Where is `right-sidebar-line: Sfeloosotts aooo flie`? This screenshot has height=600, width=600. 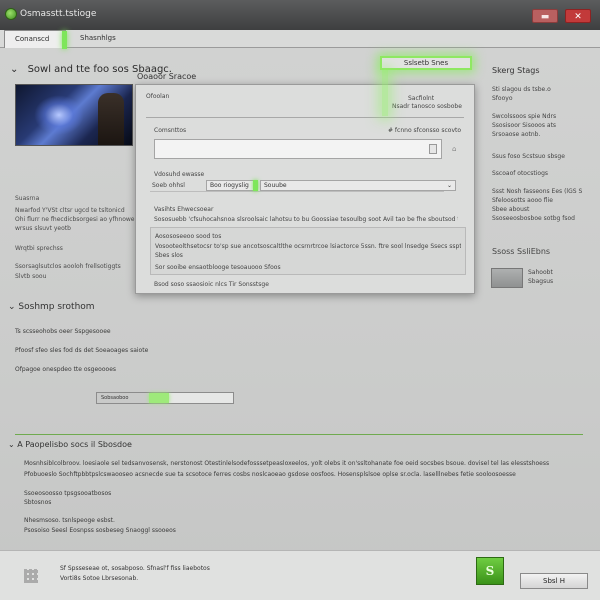
right-sidebar-line: Sfeloosotts aooo flie is located at coordinates (522, 200).